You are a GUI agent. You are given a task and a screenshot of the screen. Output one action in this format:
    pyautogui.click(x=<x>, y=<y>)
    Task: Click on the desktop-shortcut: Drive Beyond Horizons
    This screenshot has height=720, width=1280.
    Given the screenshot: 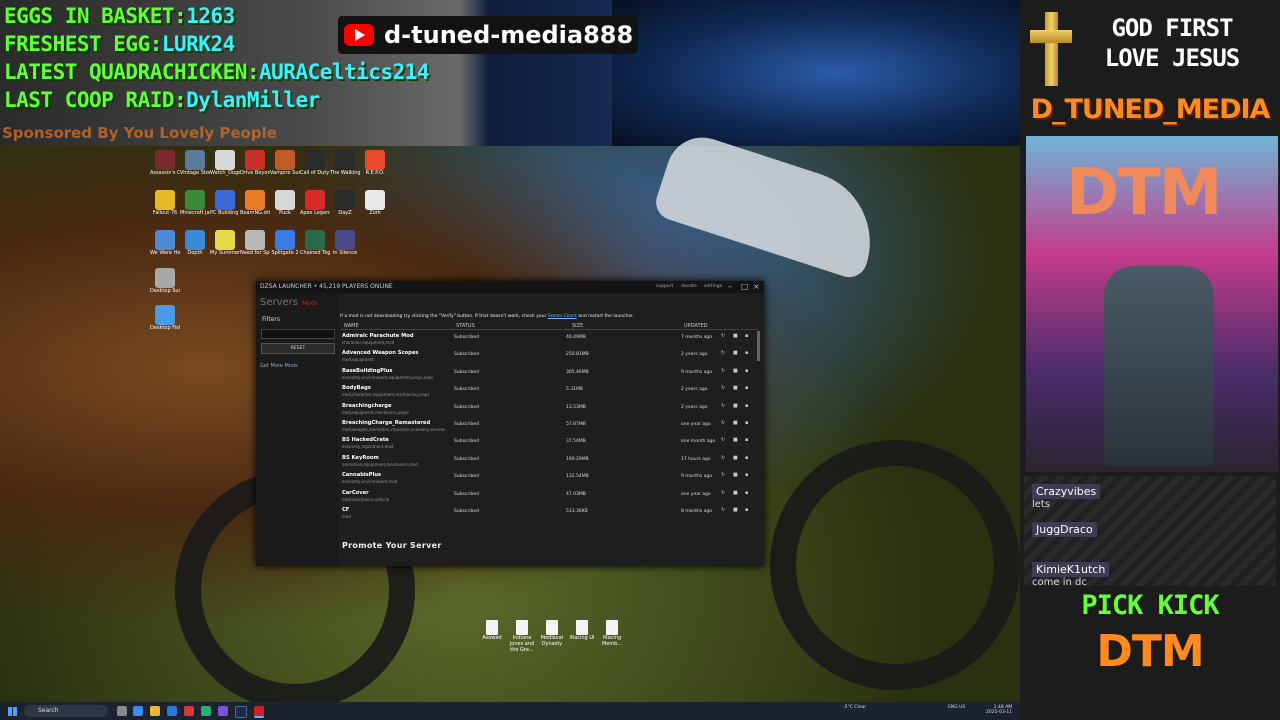 What is the action you would take?
    pyautogui.click(x=255, y=163)
    